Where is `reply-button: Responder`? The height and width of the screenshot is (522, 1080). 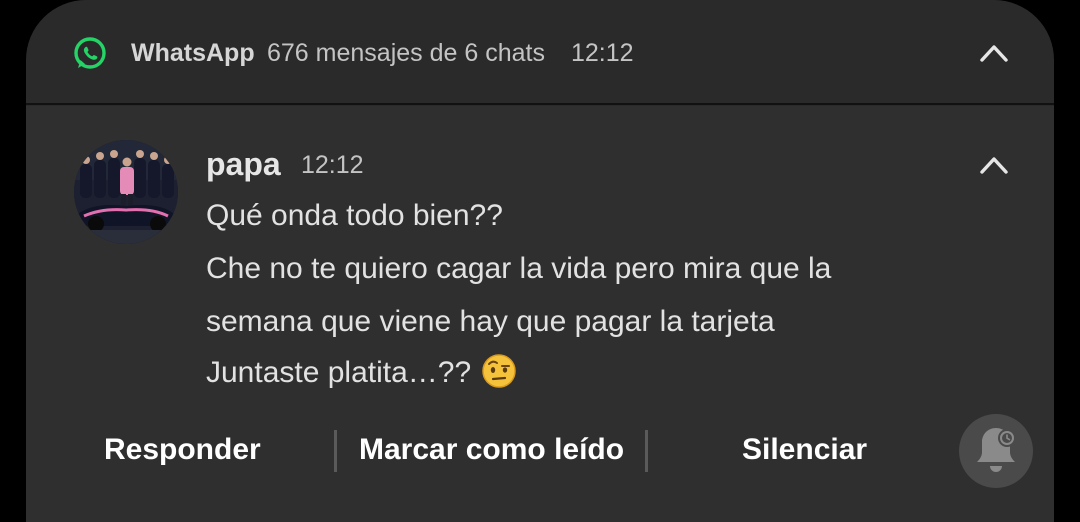 reply-button: Responder is located at coordinates (182, 450).